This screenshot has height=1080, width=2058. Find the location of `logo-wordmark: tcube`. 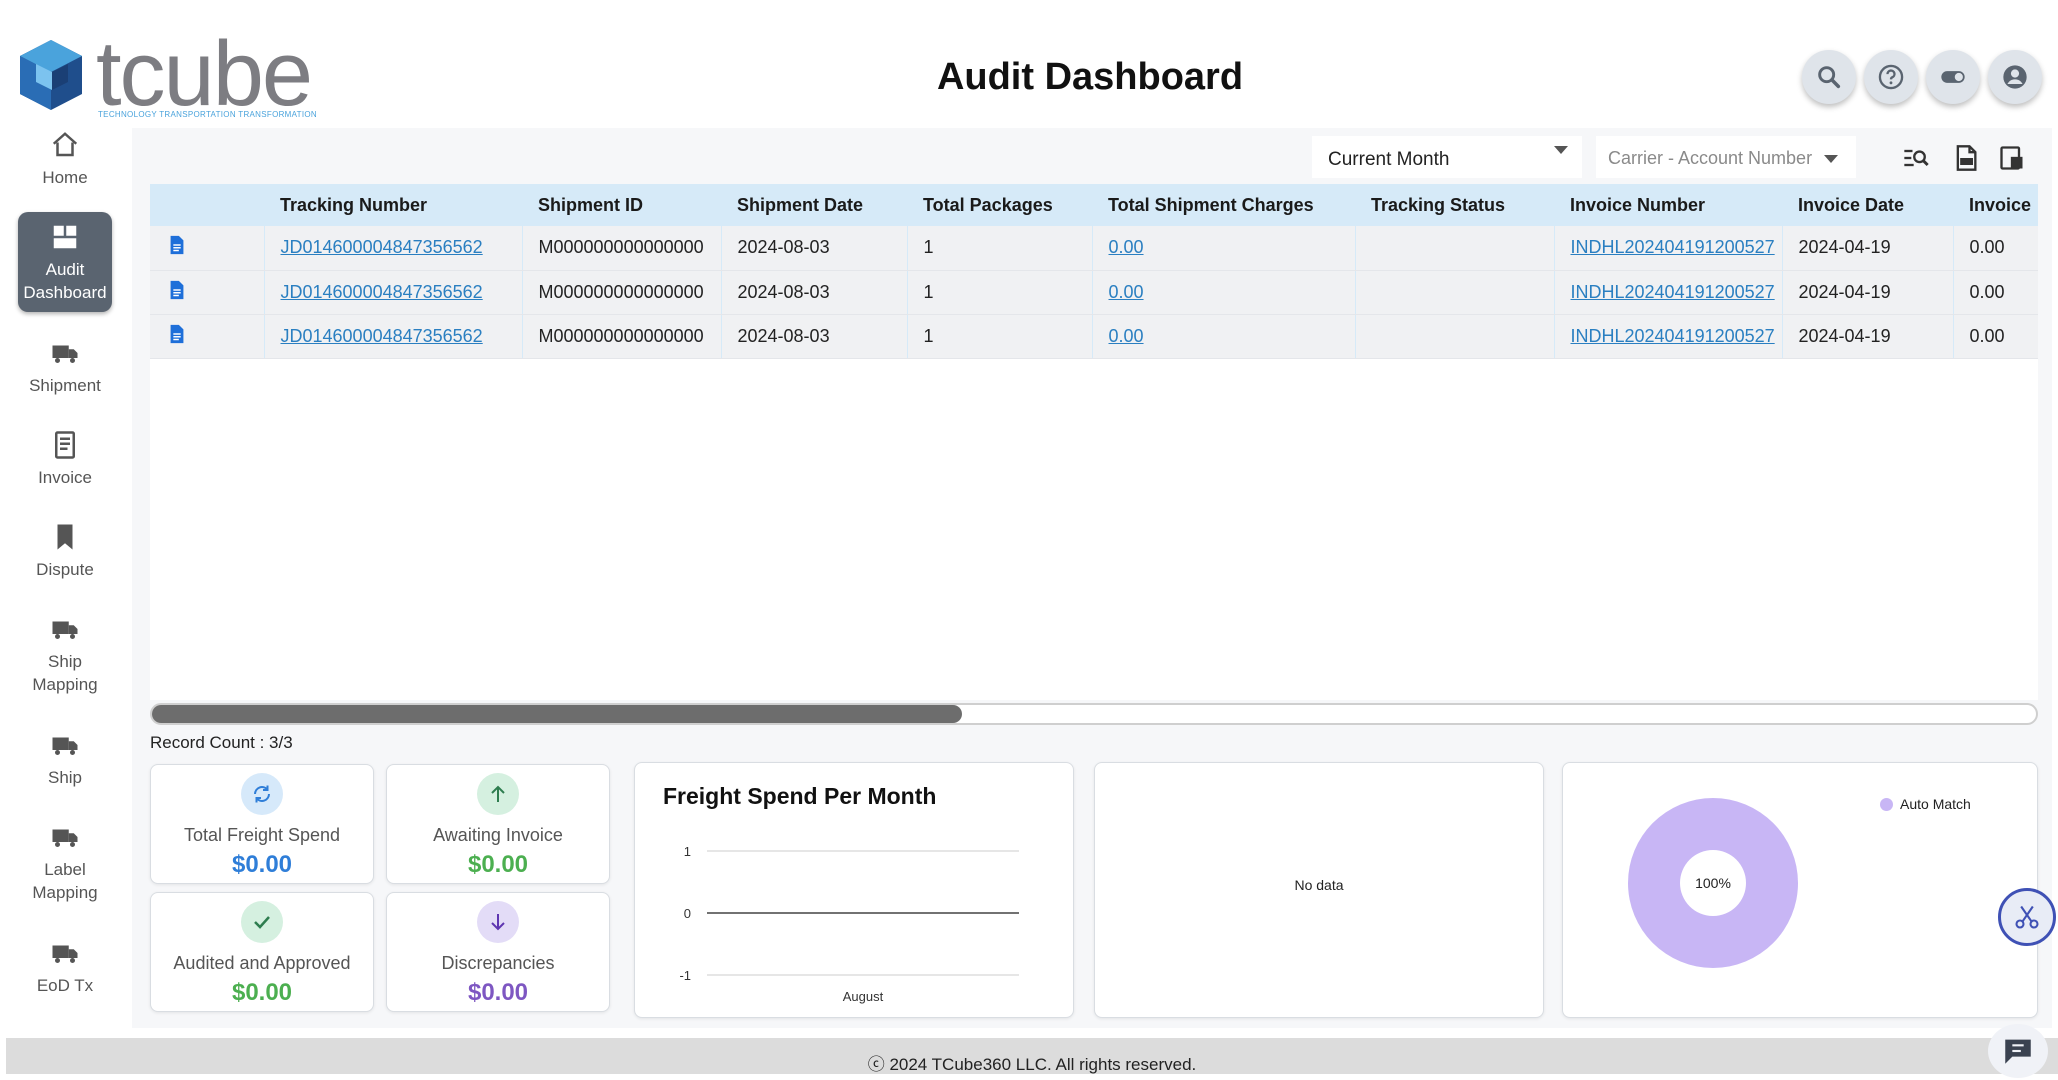

logo-wordmark: tcube is located at coordinates (204, 74).